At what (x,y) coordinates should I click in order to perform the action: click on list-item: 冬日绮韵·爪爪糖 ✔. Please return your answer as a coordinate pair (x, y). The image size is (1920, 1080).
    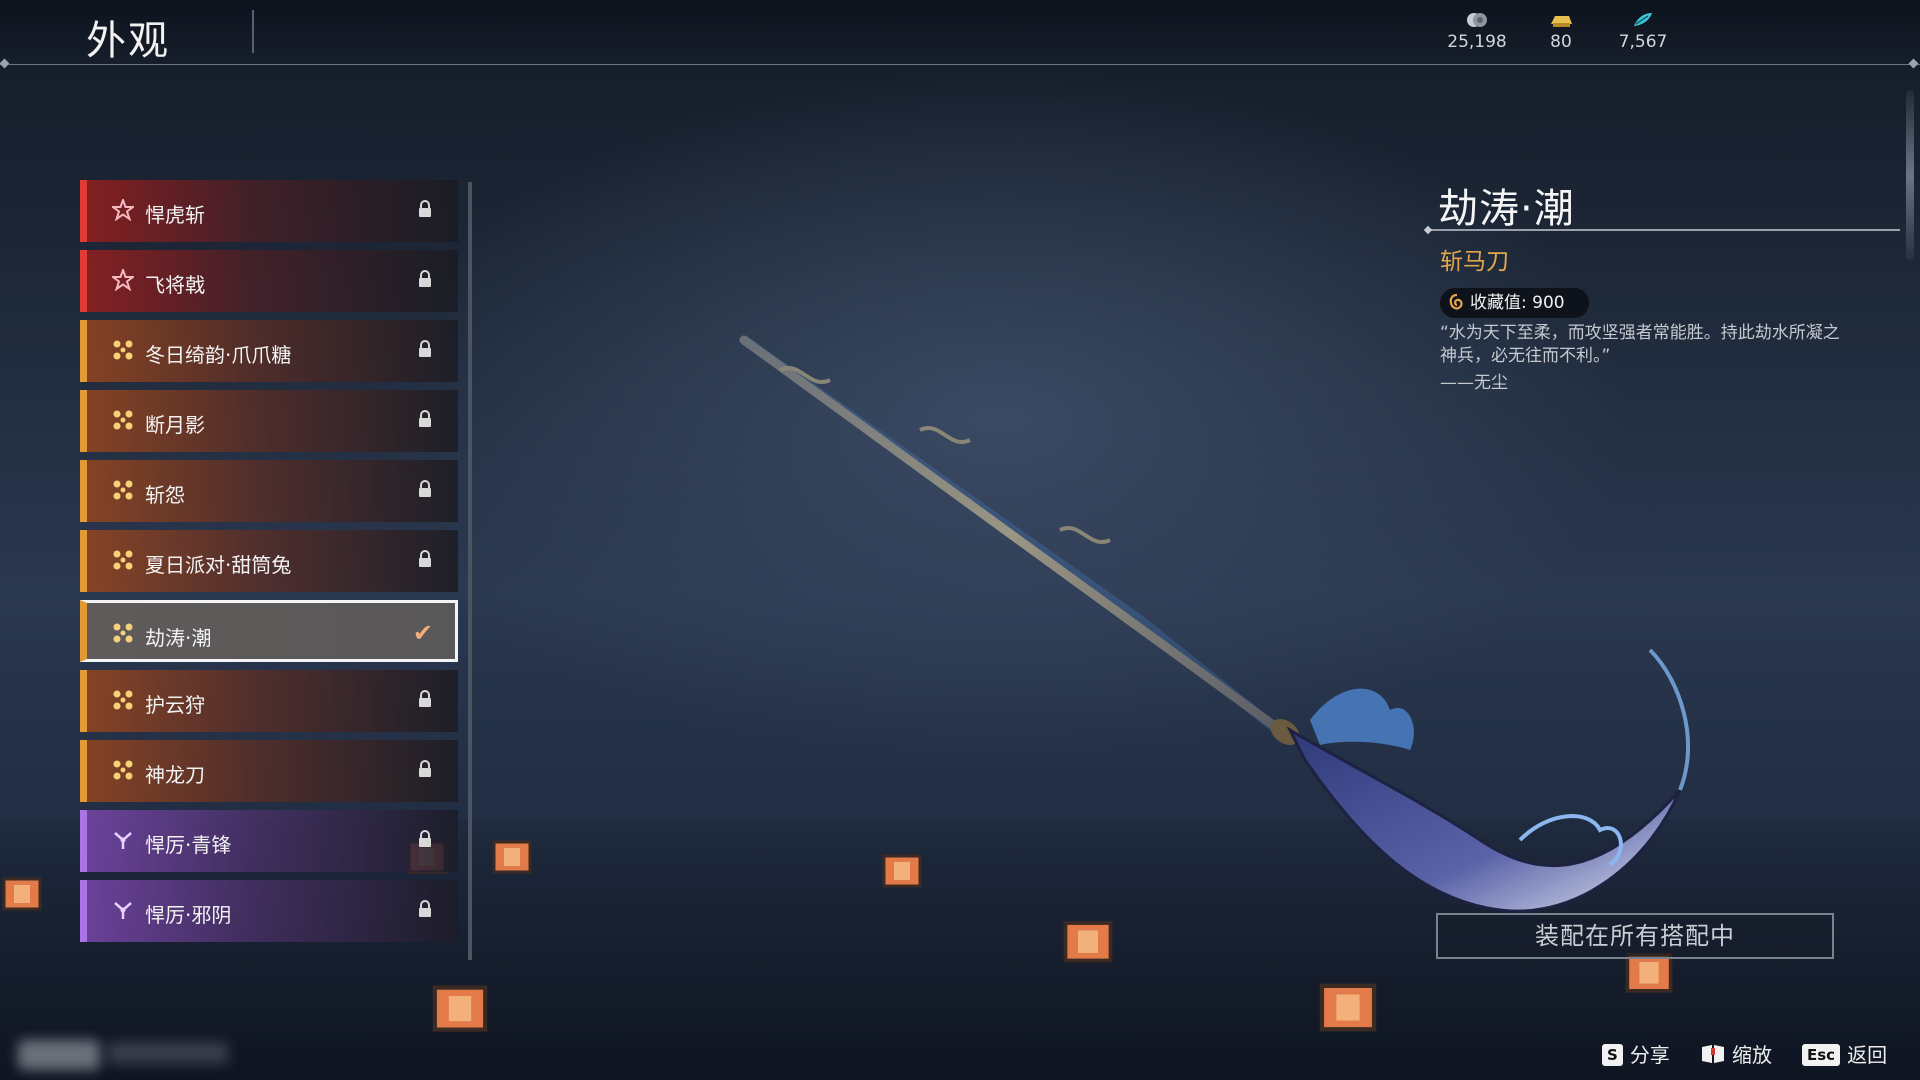
    Looking at the image, I should click on (269, 351).